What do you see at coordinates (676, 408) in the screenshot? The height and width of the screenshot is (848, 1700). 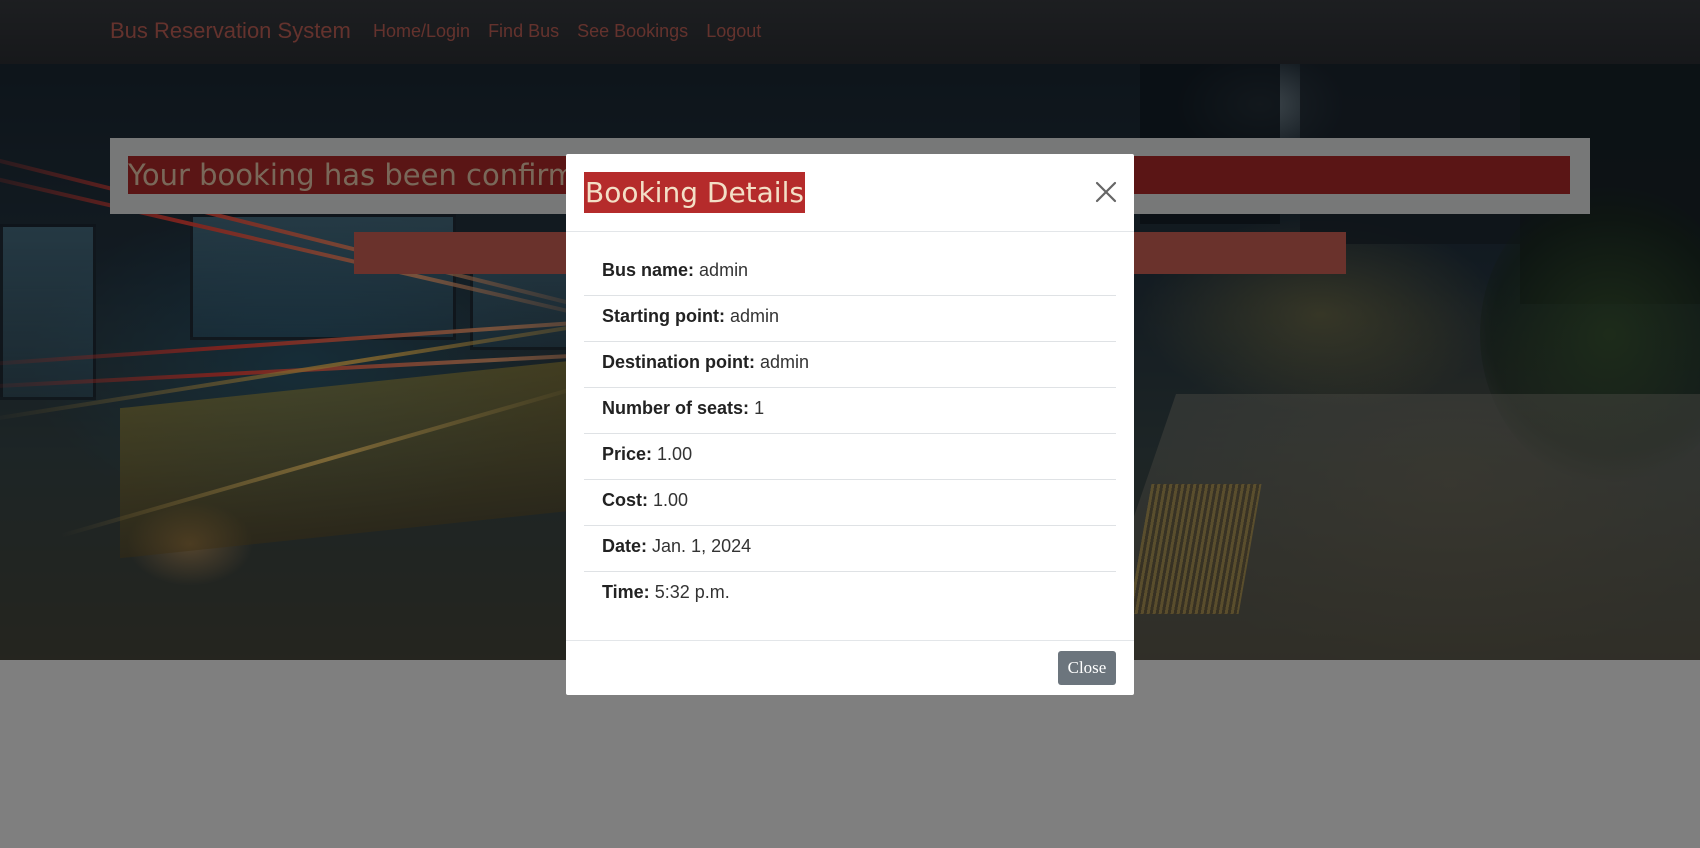 I see `detail-label: Number of seats:` at bounding box center [676, 408].